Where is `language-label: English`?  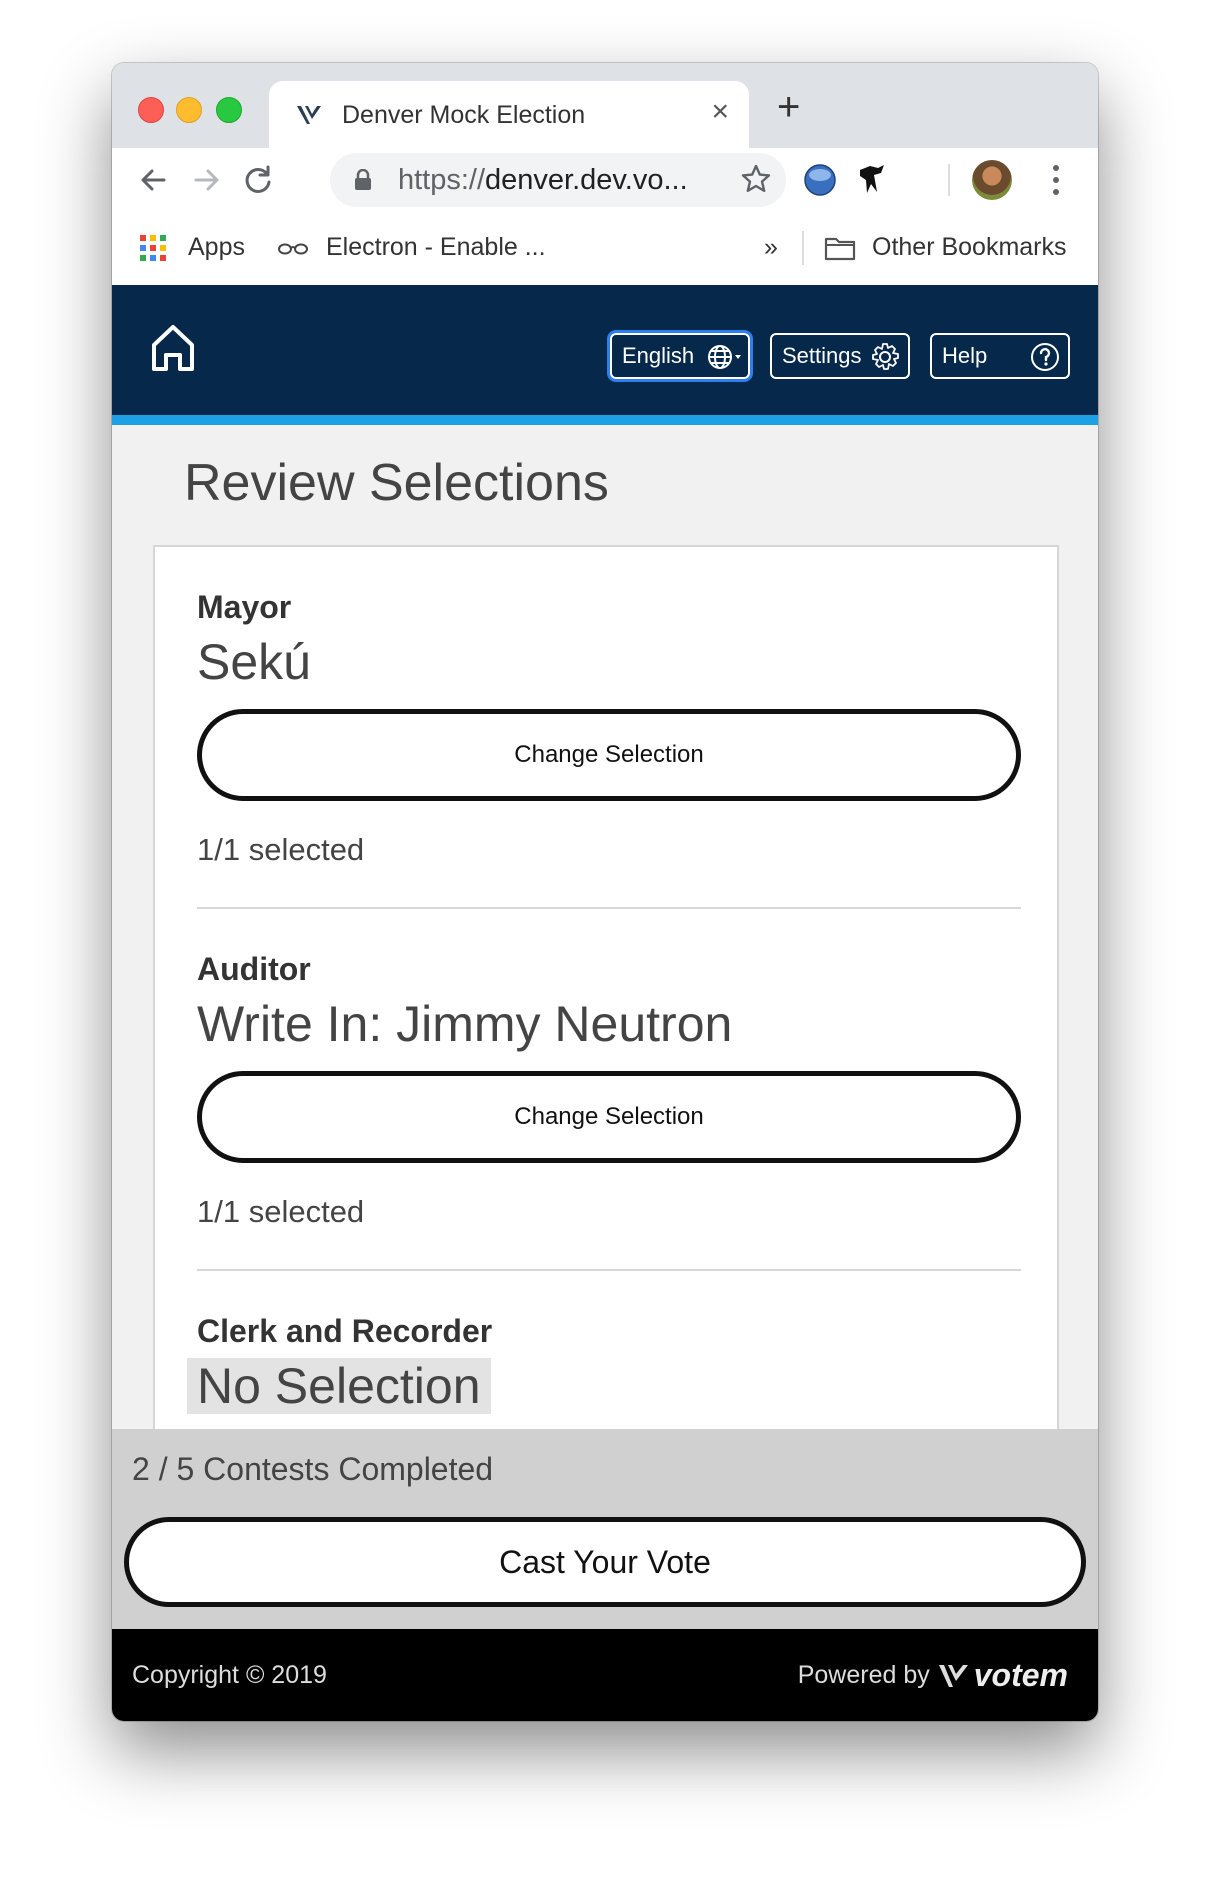
language-label: English is located at coordinates (658, 355).